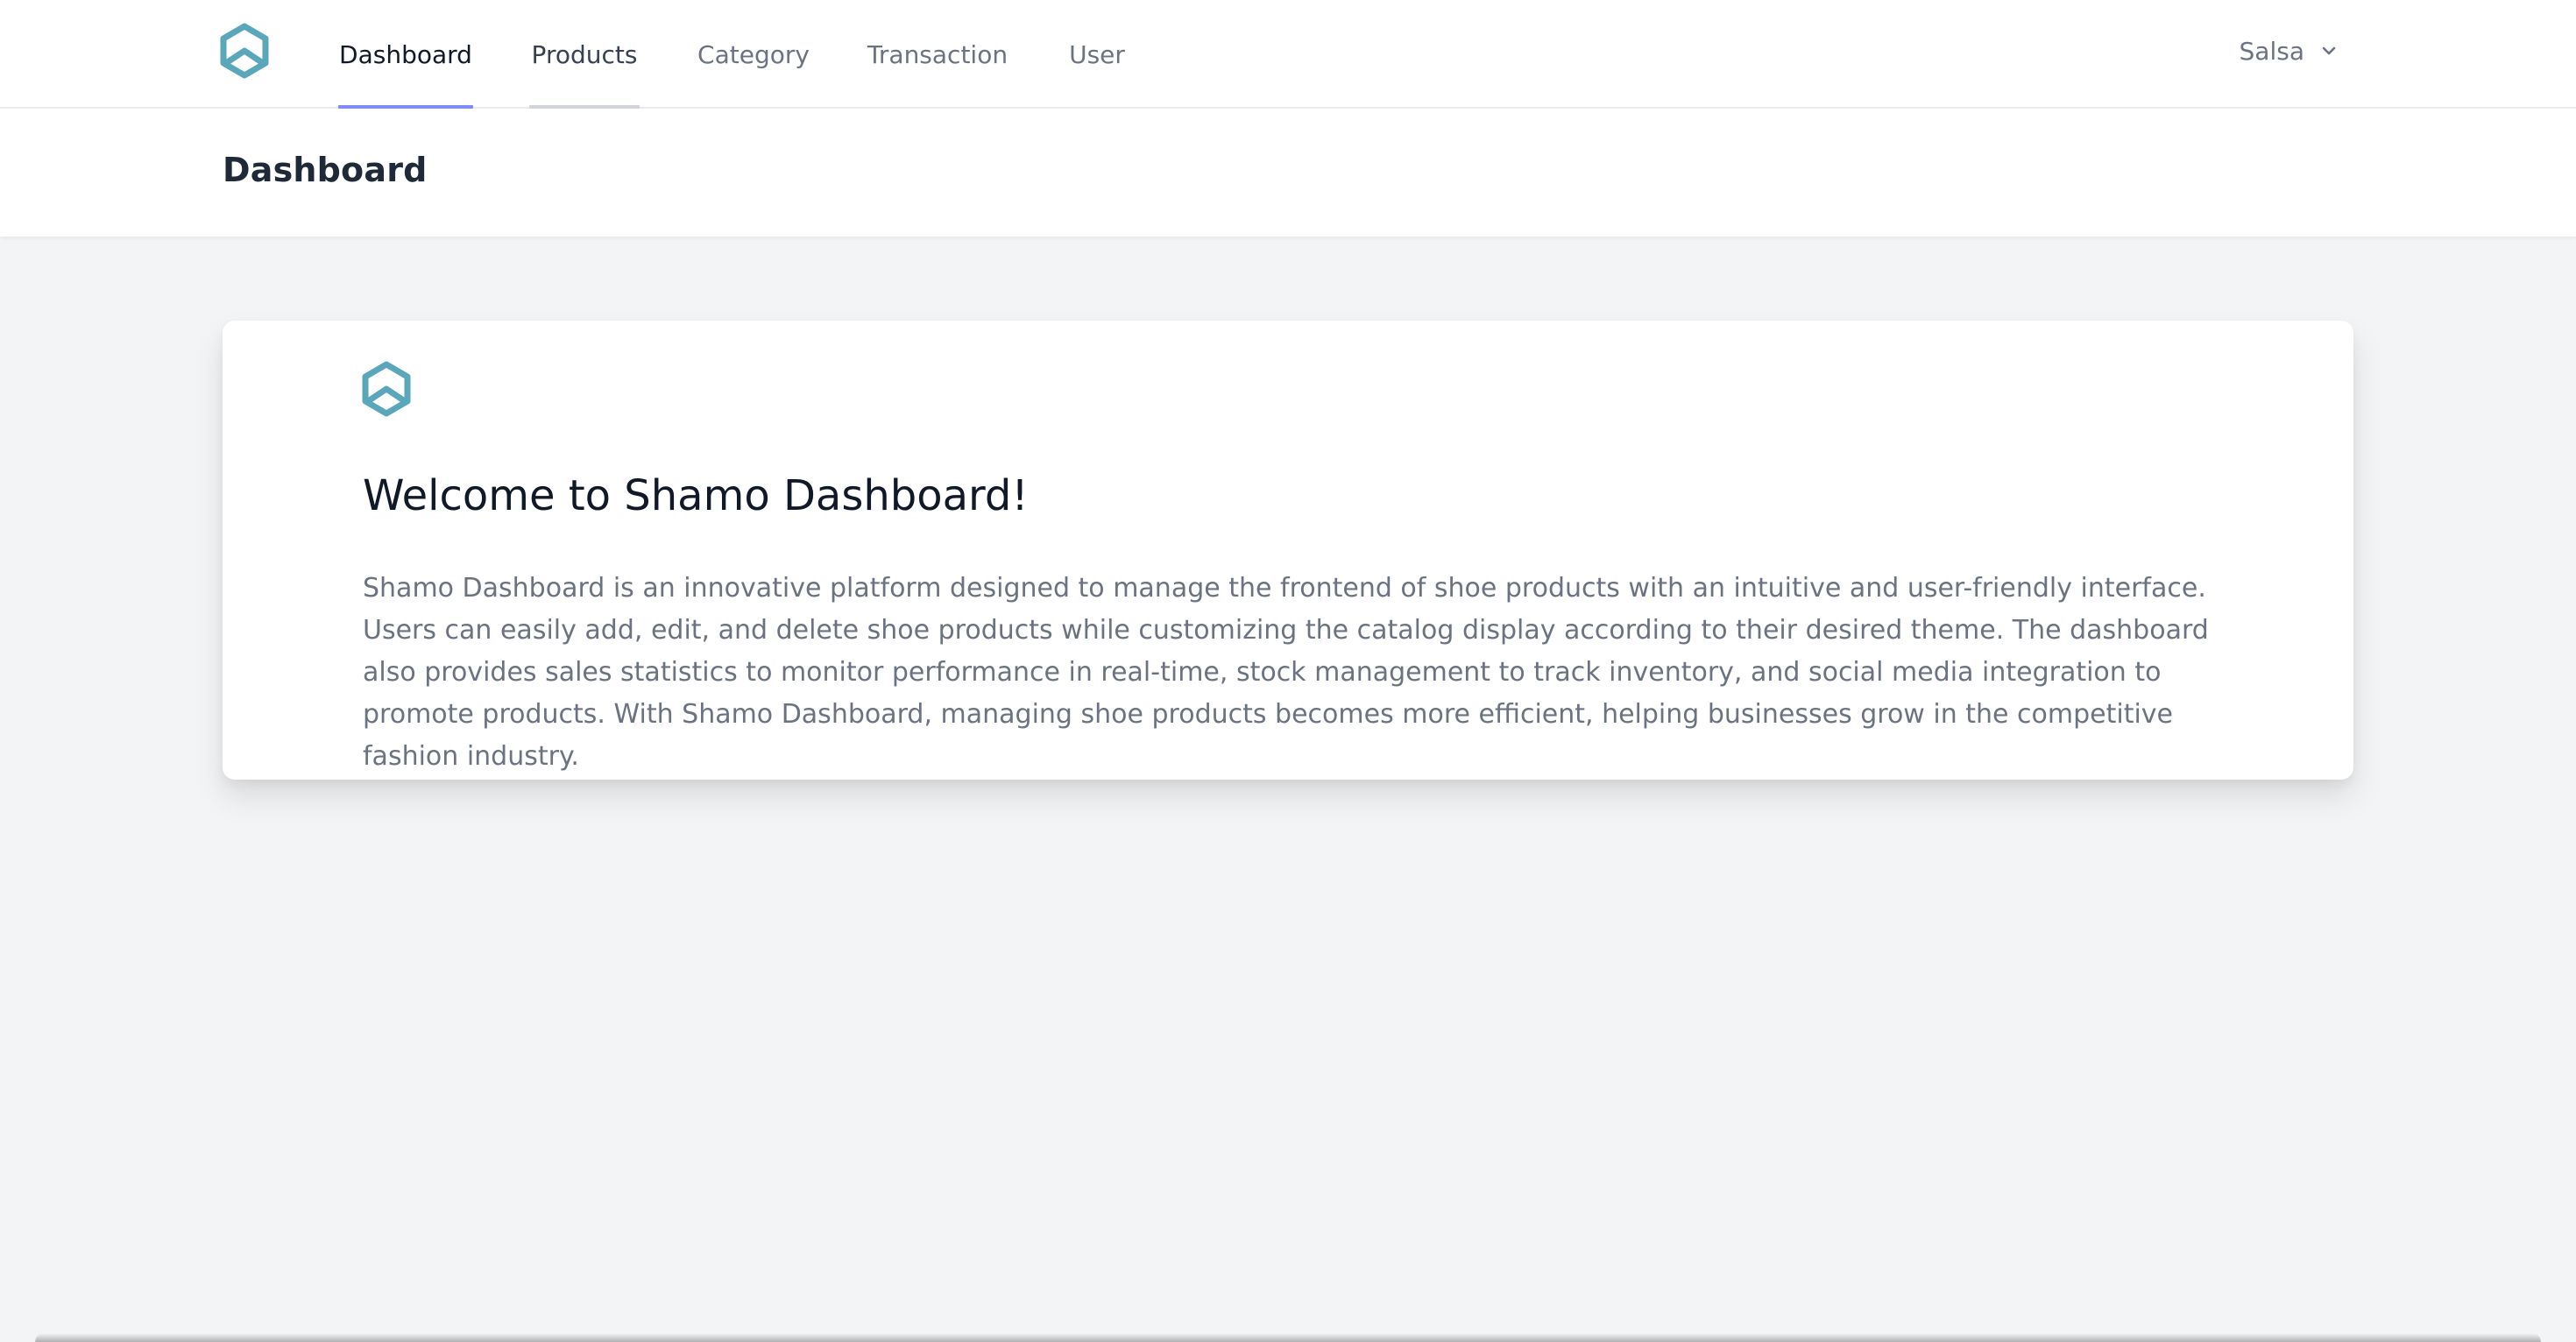 This screenshot has height=1342, width=2576. What do you see at coordinates (2329, 51) in the screenshot?
I see `chevron-down-icon` at bounding box center [2329, 51].